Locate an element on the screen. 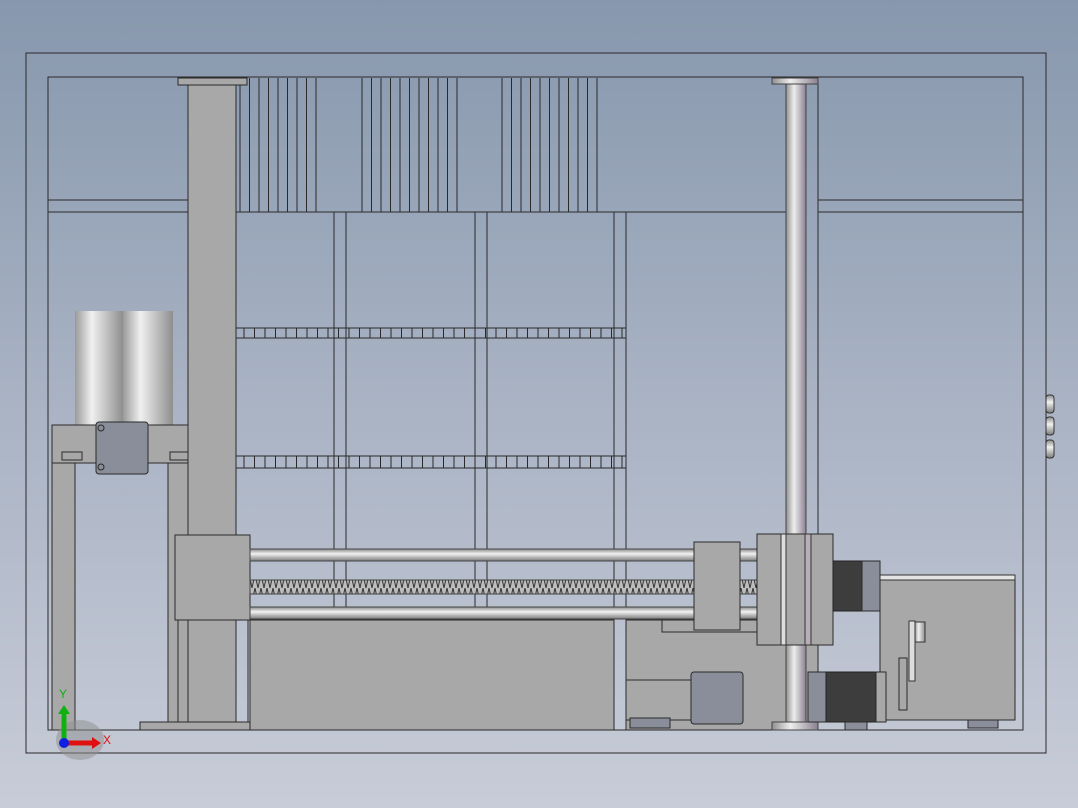 Image resolution: width=1078 pixels, height=808 pixels. stepper-motor-left is located at coordinates (122, 448).